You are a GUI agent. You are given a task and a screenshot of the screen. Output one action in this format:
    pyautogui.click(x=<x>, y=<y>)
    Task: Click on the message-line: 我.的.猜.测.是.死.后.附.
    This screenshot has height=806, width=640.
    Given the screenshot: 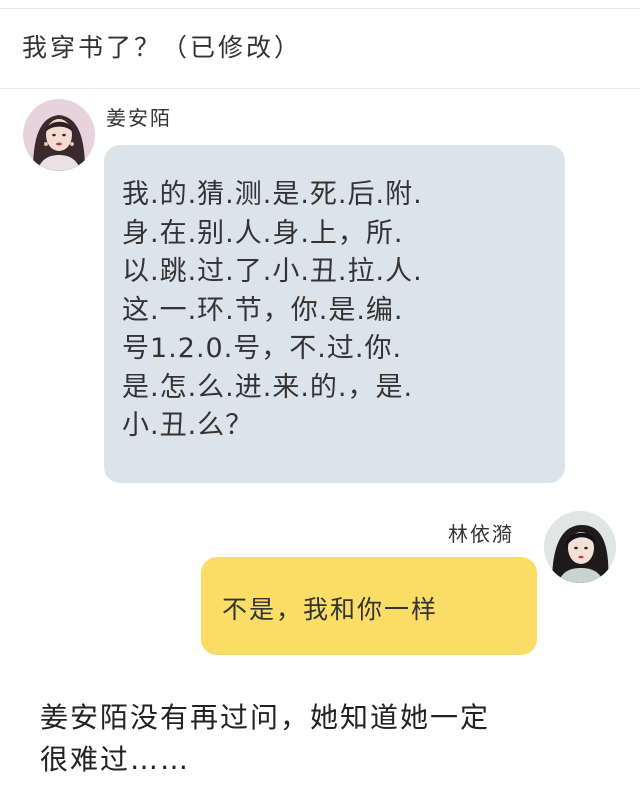 What is the action you would take?
    pyautogui.click(x=272, y=194)
    